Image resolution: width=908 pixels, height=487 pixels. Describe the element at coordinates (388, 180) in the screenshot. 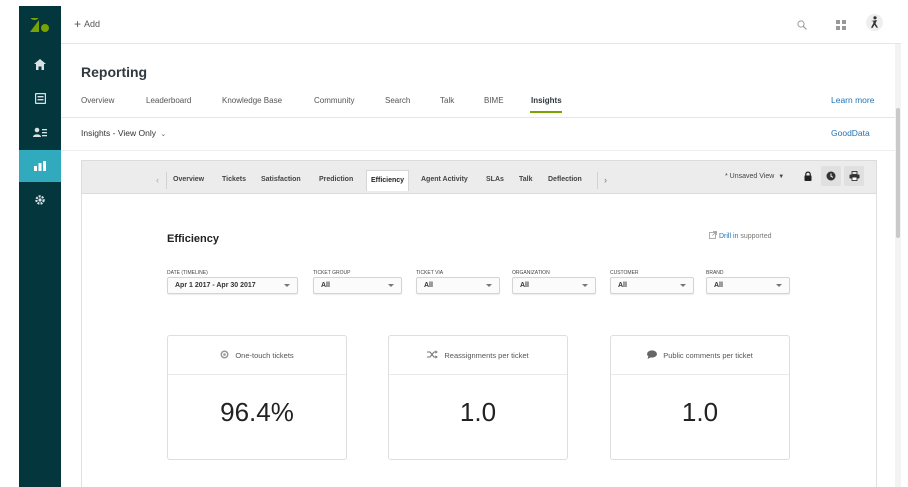

I see `dashboard-tab-efficiency: Efficiency` at that location.